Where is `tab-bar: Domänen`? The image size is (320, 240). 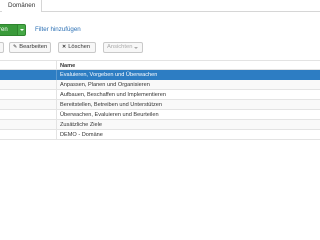 tab-bar: Domänen is located at coordinates (160, 6).